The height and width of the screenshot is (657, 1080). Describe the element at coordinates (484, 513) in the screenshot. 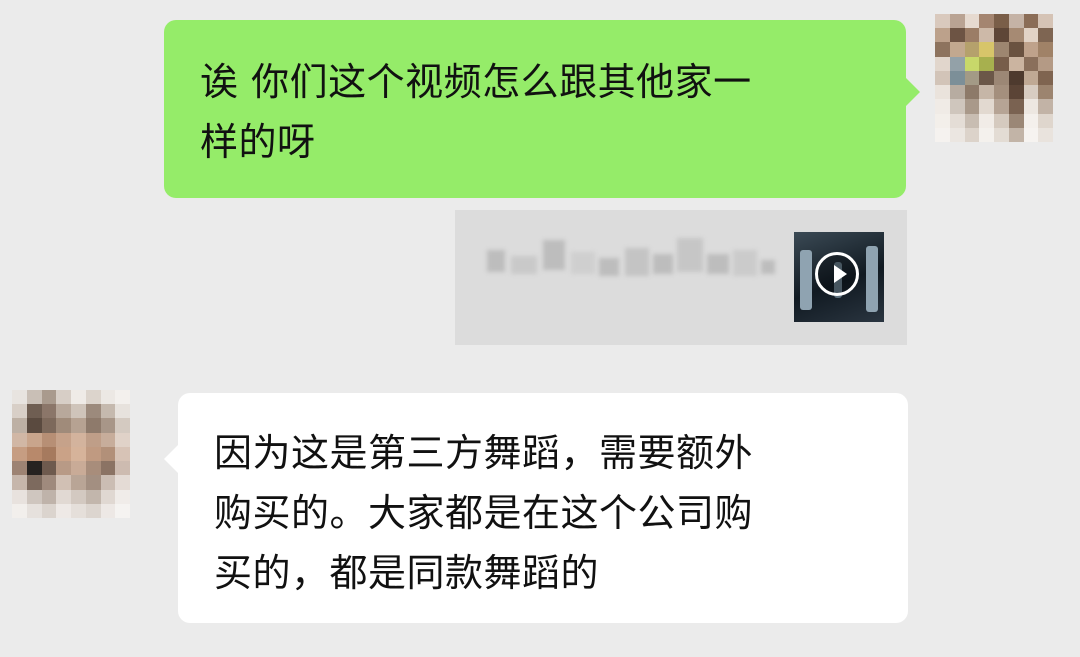

I see `message-text-line: 购买的。大家都是在这个公司购` at that location.